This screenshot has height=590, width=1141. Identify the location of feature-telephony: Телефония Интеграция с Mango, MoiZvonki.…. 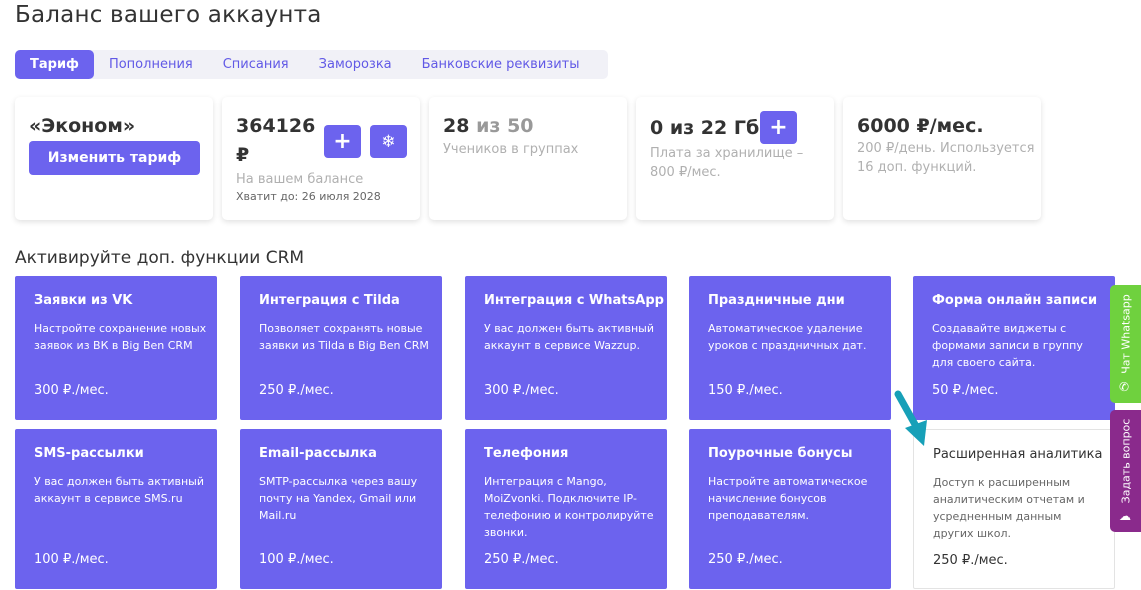
(566, 509).